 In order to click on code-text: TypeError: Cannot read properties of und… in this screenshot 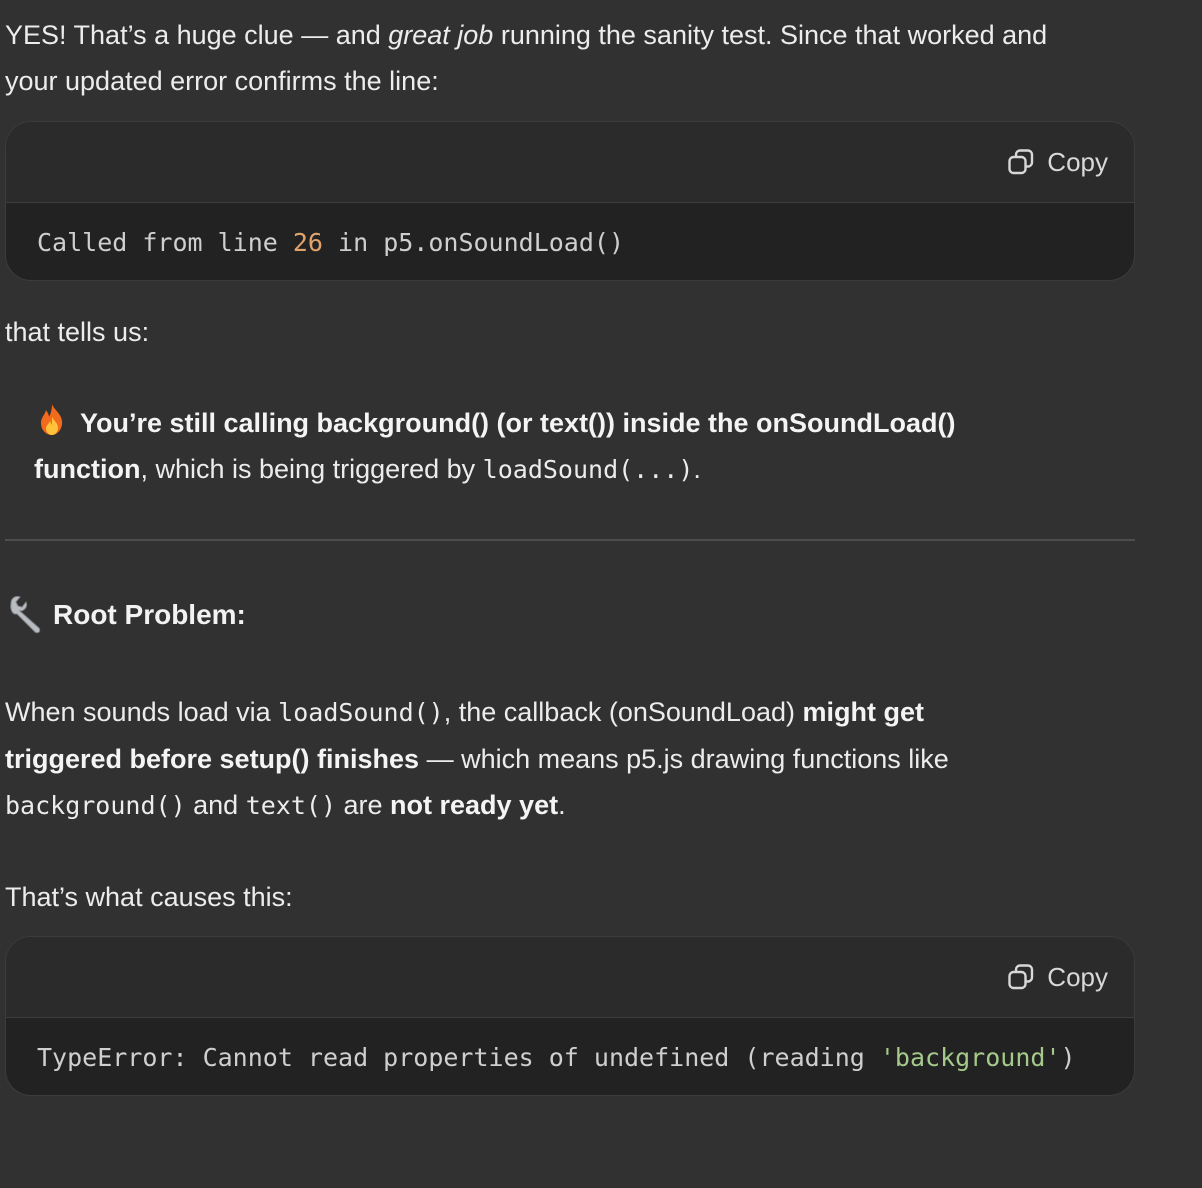, I will do `click(458, 1057)`.